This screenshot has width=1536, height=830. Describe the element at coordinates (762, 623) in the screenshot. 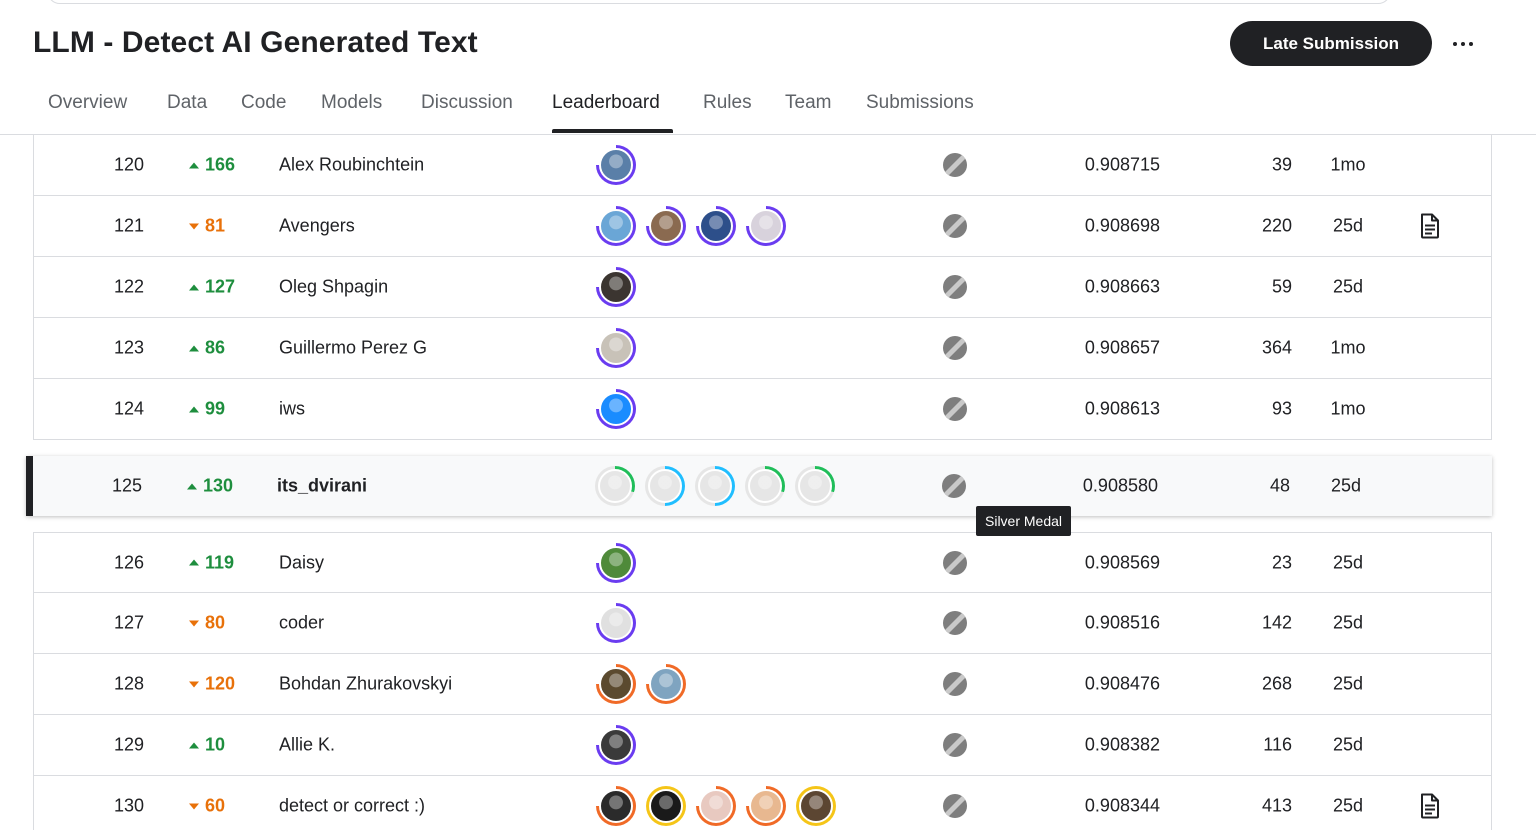

I see `table-row: 127 80 coder 0.908516 142 25d` at that location.